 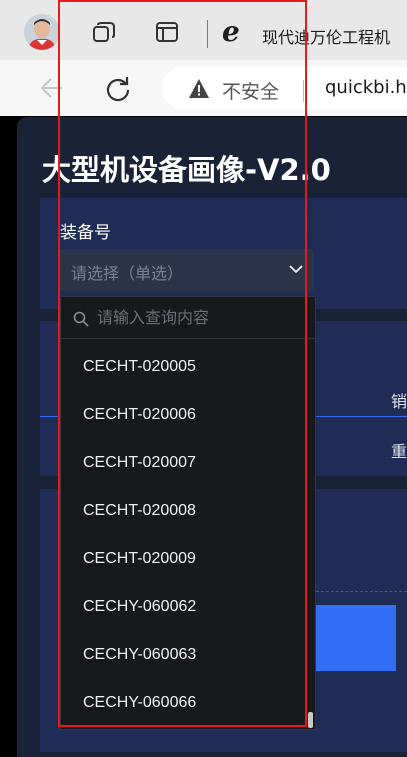 I want to click on option-item: CECHT-020008, so click(x=188, y=513).